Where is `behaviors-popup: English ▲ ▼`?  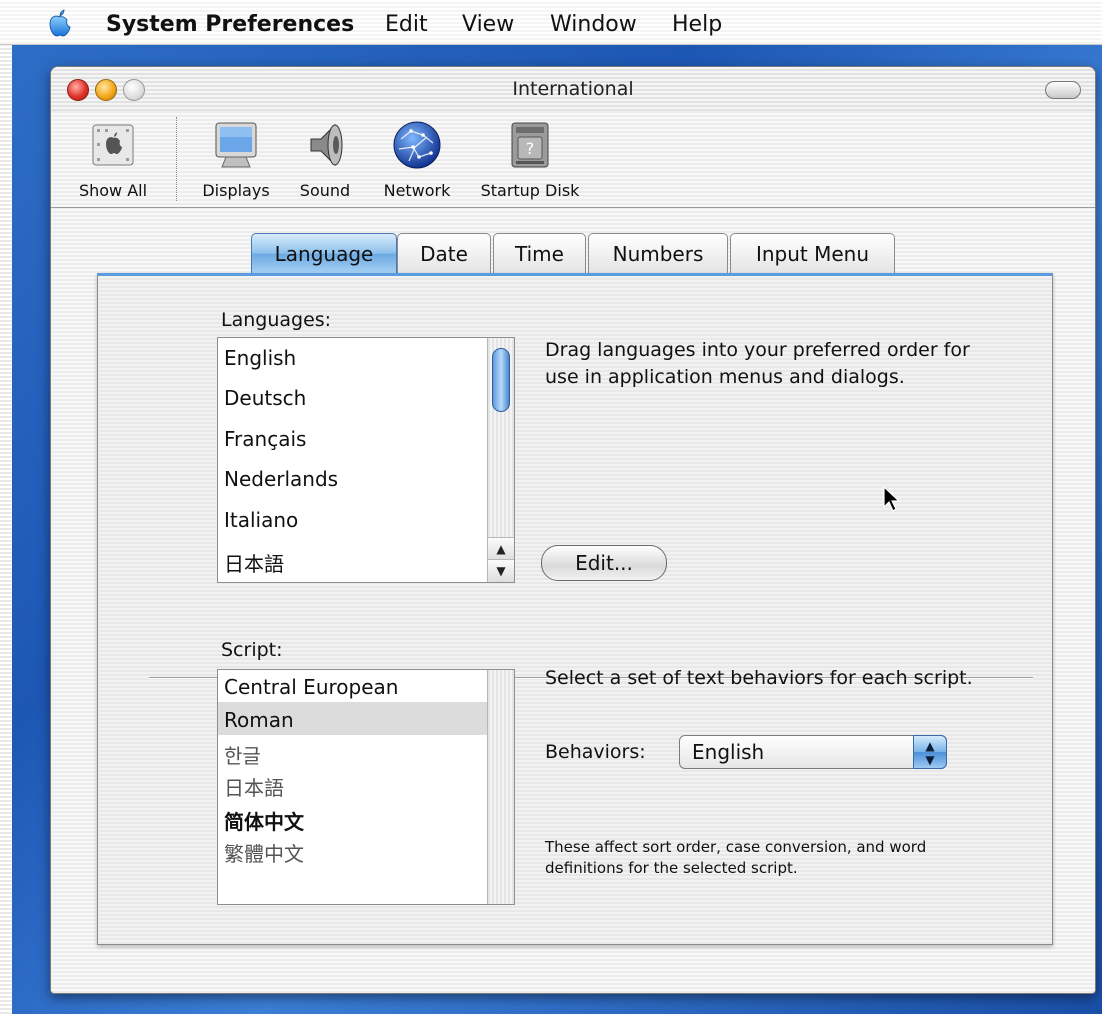 behaviors-popup: English ▲ ▼ is located at coordinates (813, 752).